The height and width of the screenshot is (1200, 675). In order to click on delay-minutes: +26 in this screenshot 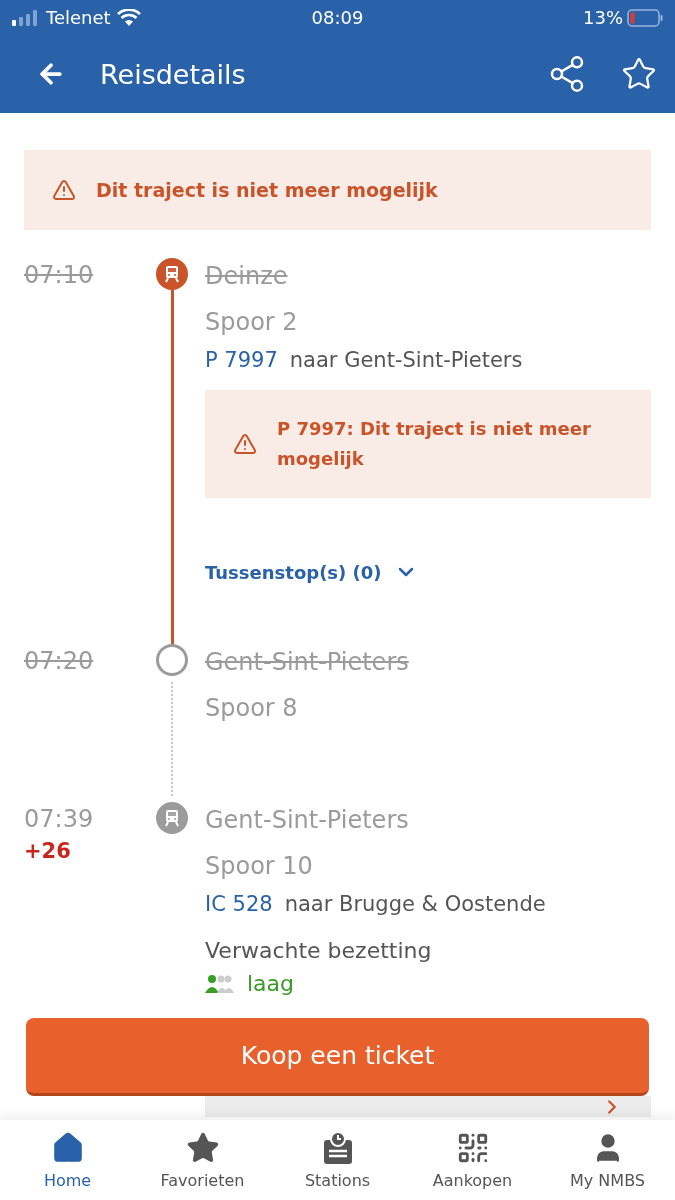, I will do `click(48, 851)`.